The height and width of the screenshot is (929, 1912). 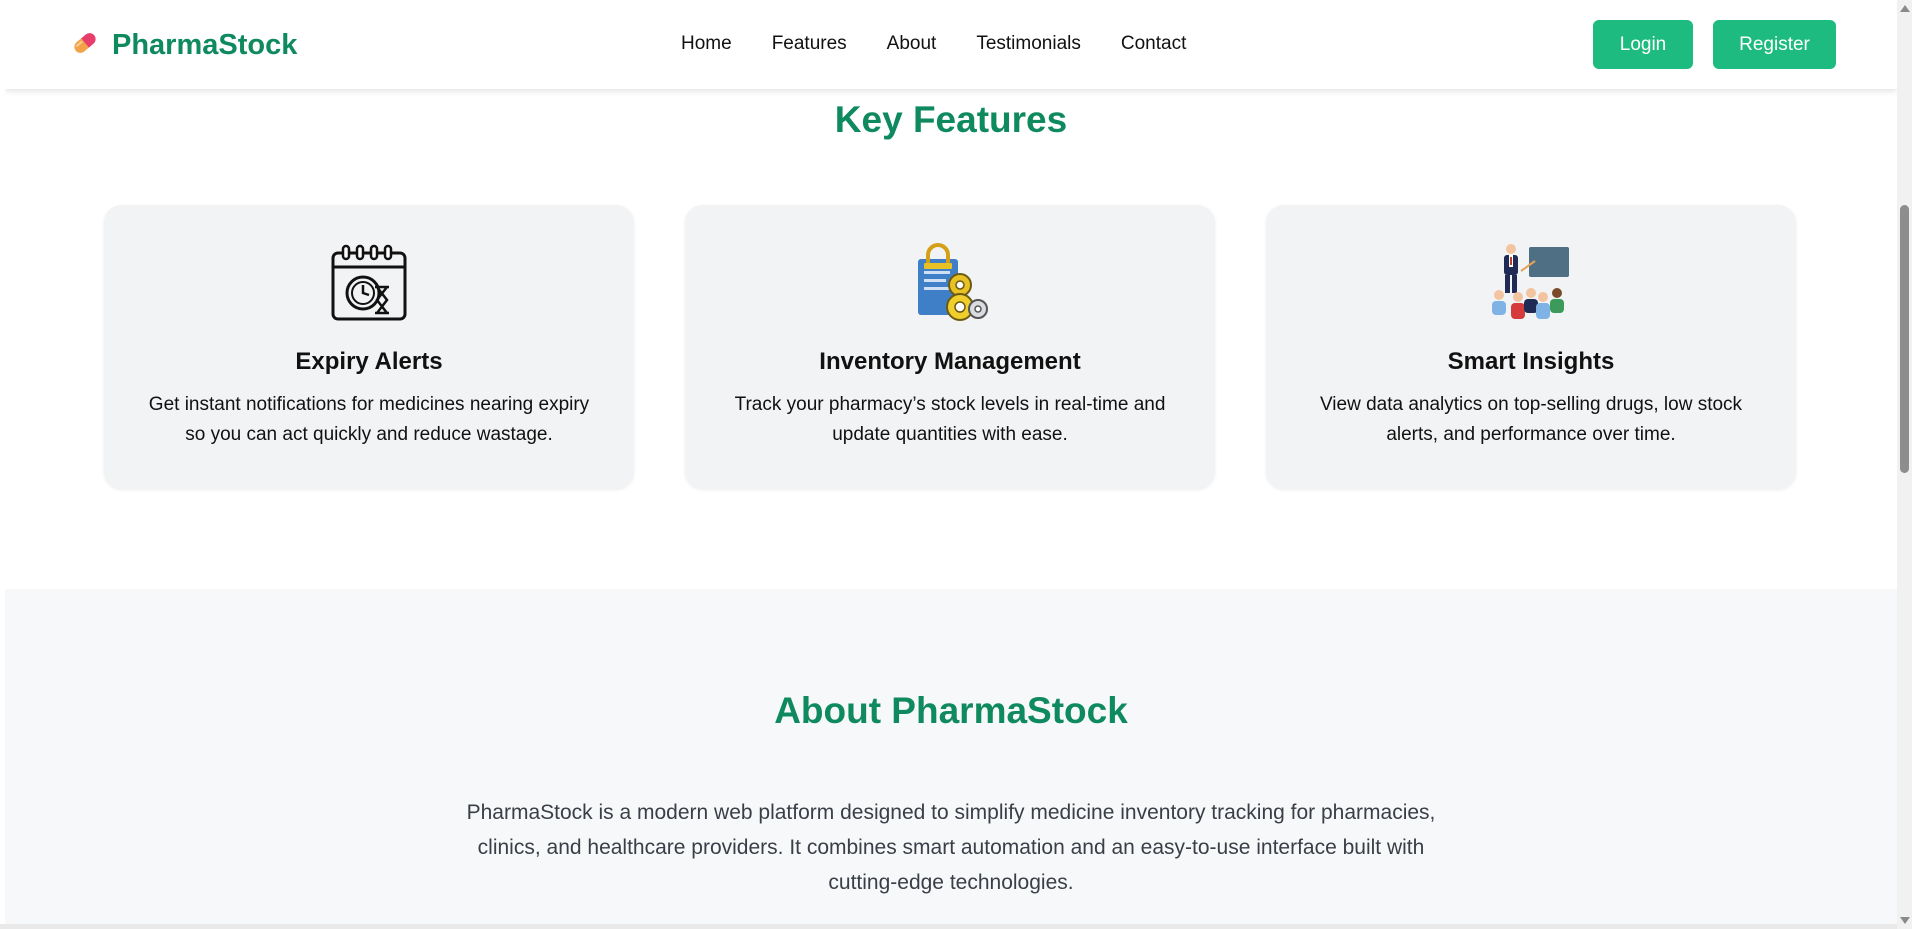 What do you see at coordinates (1905, 8) in the screenshot?
I see `scroll-up-arrow-icon` at bounding box center [1905, 8].